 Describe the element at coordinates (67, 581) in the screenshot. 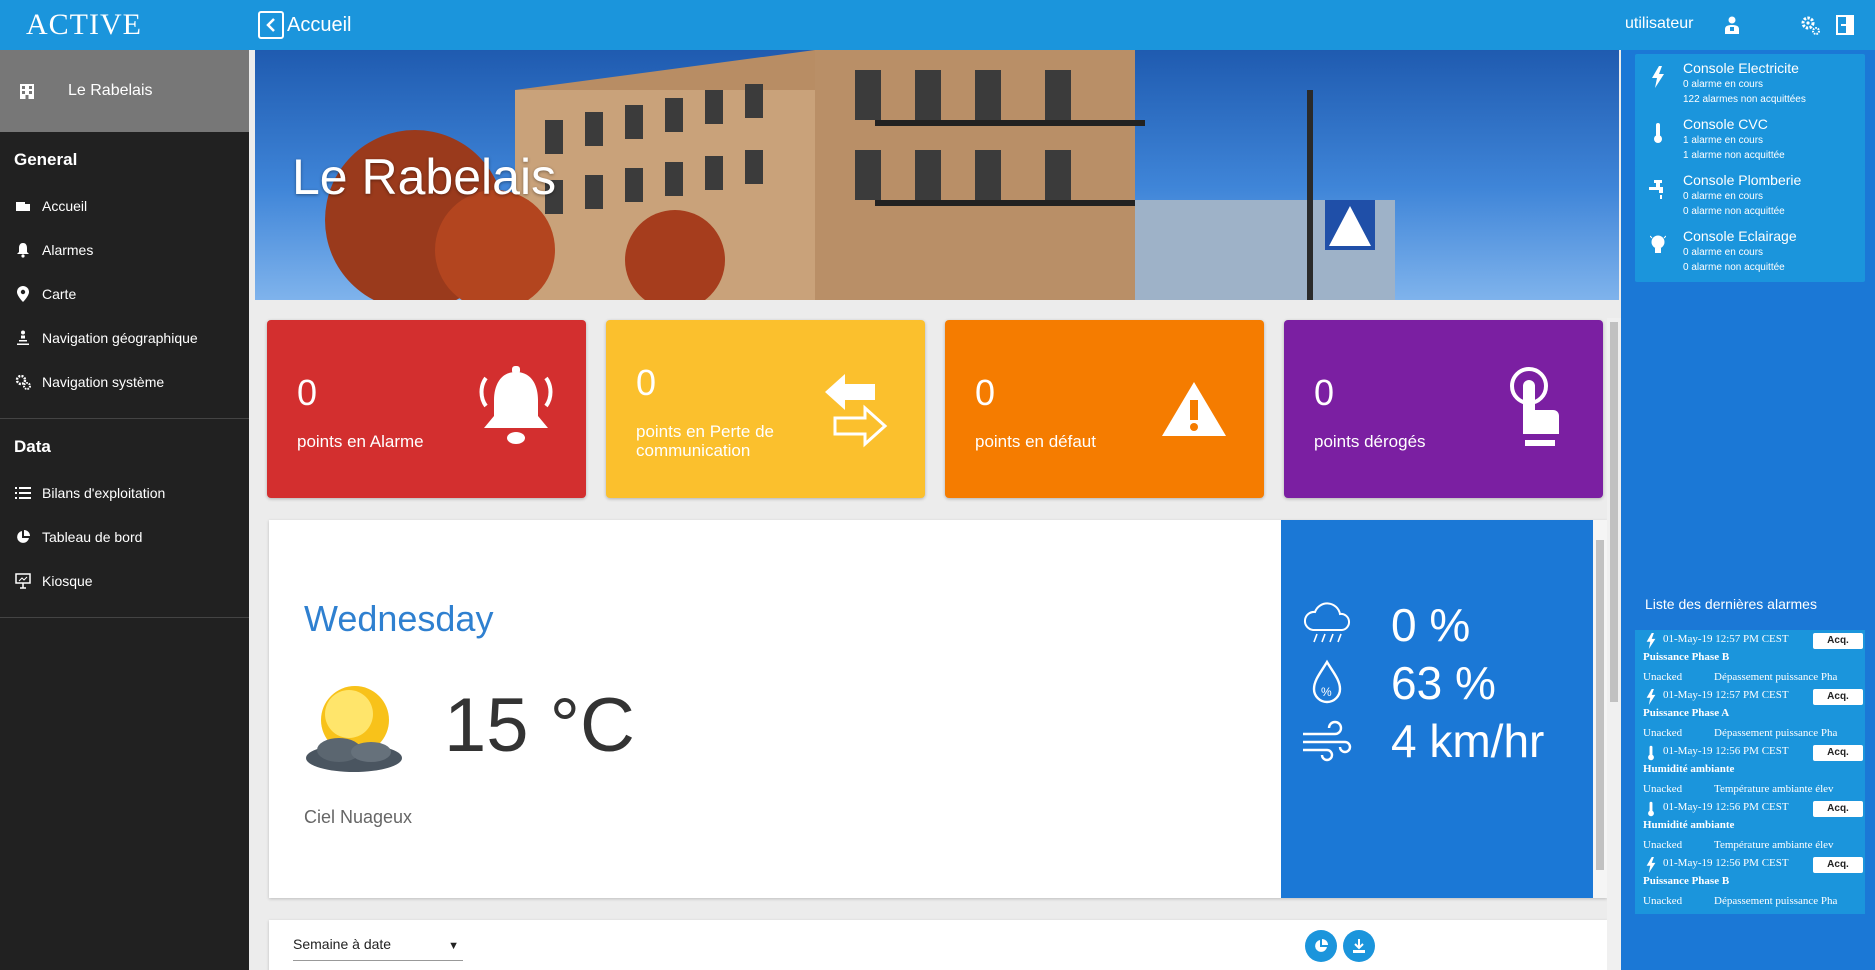

I see `nav-label: Kiosque` at that location.